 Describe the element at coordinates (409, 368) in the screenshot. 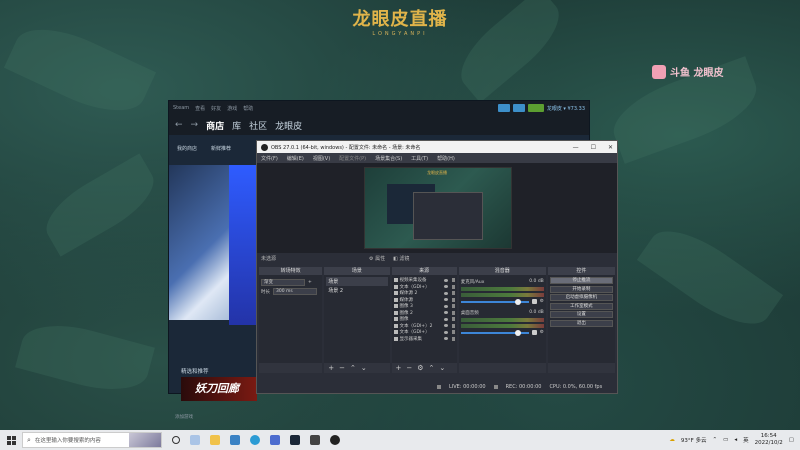

I see `remove-source-button: −` at that location.